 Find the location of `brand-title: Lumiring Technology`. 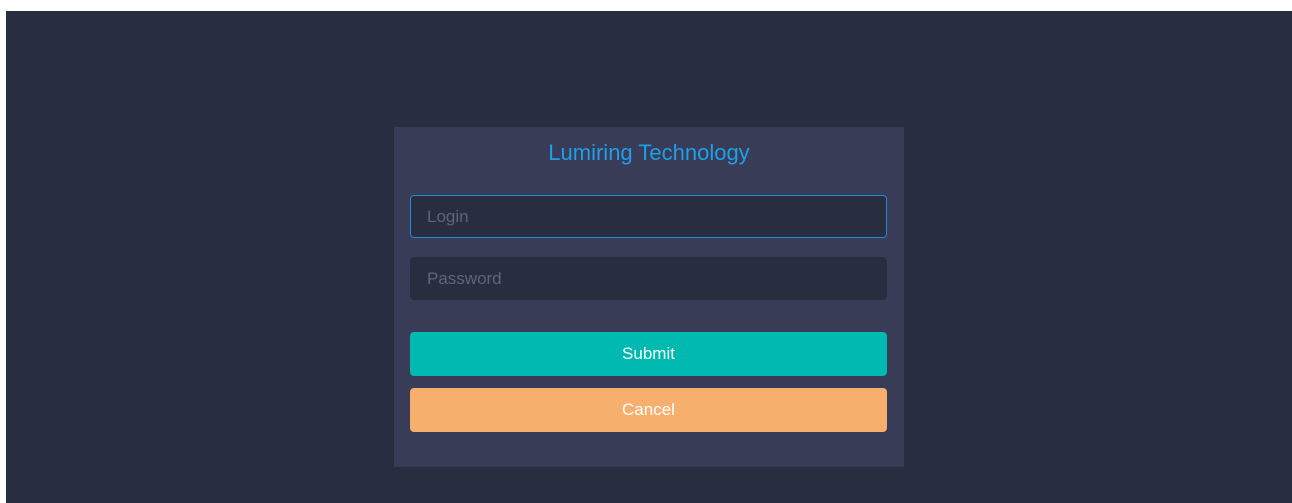

brand-title: Lumiring Technology is located at coordinates (649, 152).